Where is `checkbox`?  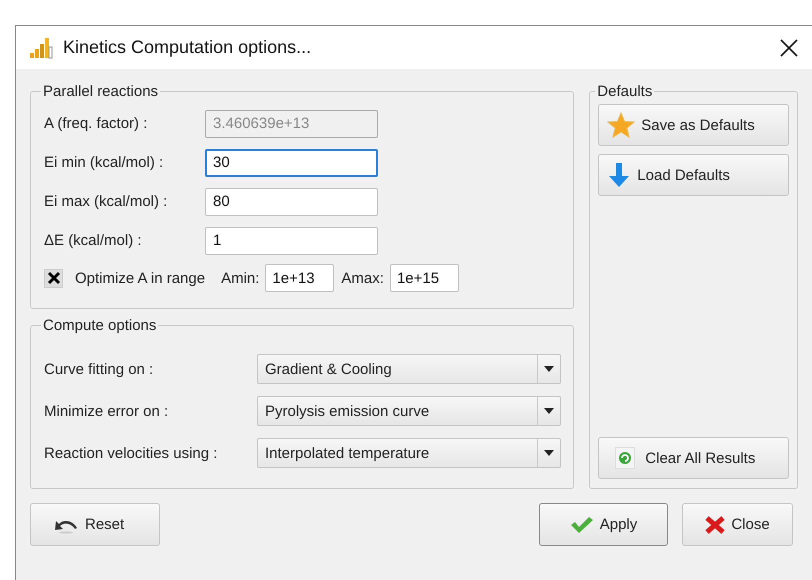 checkbox is located at coordinates (53, 278).